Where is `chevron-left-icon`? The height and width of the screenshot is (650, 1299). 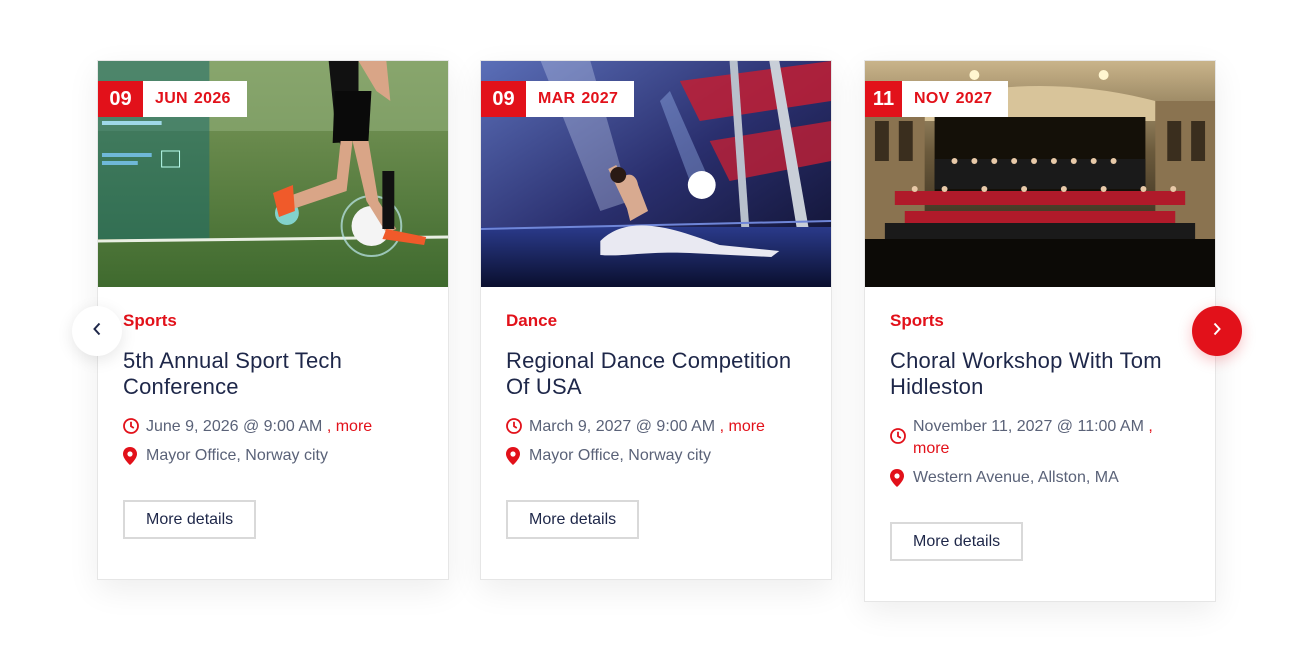 chevron-left-icon is located at coordinates (97, 331).